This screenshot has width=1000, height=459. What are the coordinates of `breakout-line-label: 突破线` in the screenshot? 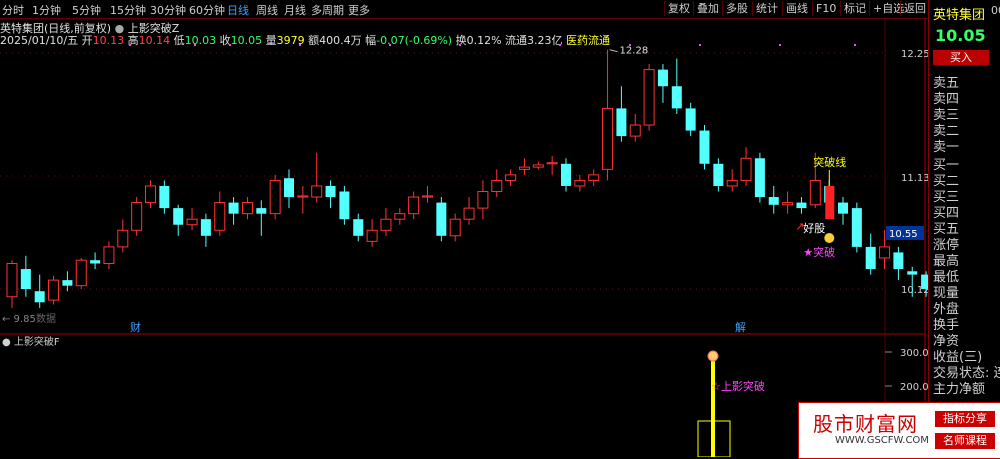 It's located at (829, 162).